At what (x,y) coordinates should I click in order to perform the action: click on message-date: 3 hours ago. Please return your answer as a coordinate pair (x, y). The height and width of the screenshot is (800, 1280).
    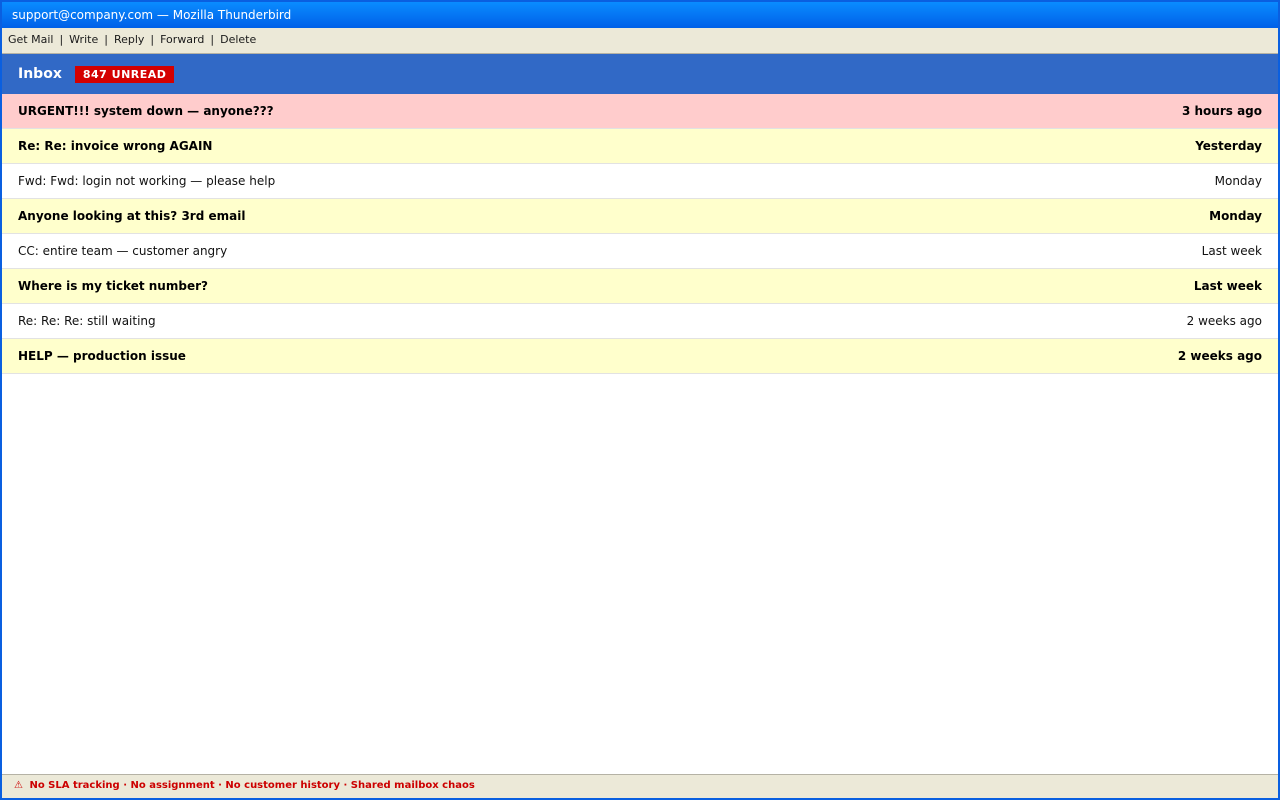
    Looking at the image, I should click on (1221, 111).